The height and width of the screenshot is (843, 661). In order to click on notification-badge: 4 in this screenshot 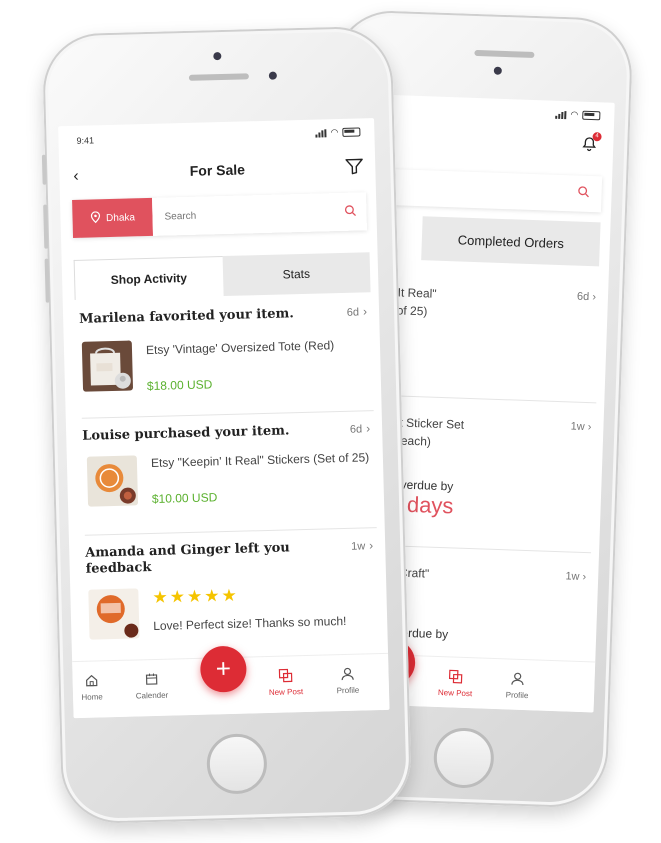, I will do `click(597, 137)`.